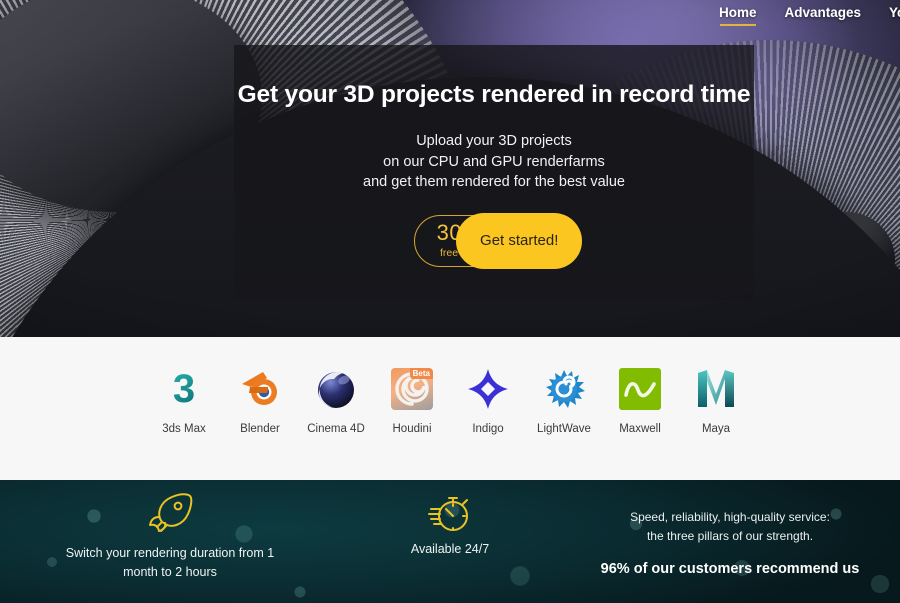  What do you see at coordinates (564, 389) in the screenshot?
I see `lightwave-icon` at bounding box center [564, 389].